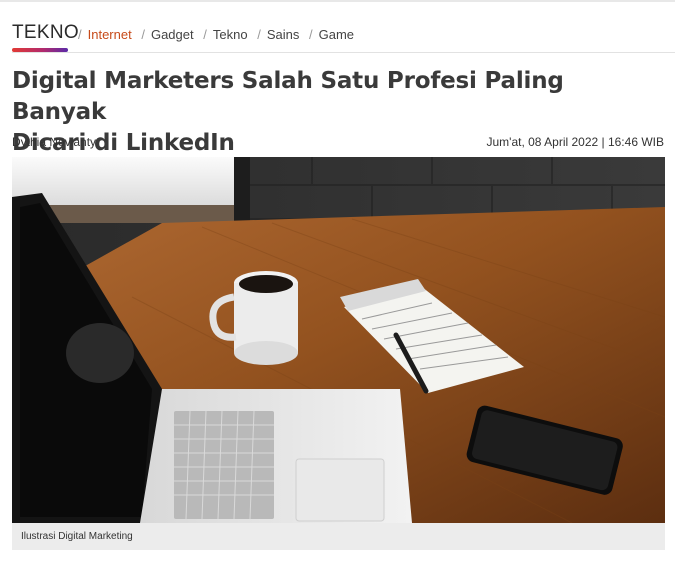 The width and height of the screenshot is (675, 565). I want to click on publish-date: Jum'at, 08 April 2022 | 16:46 WIB, so click(575, 142).